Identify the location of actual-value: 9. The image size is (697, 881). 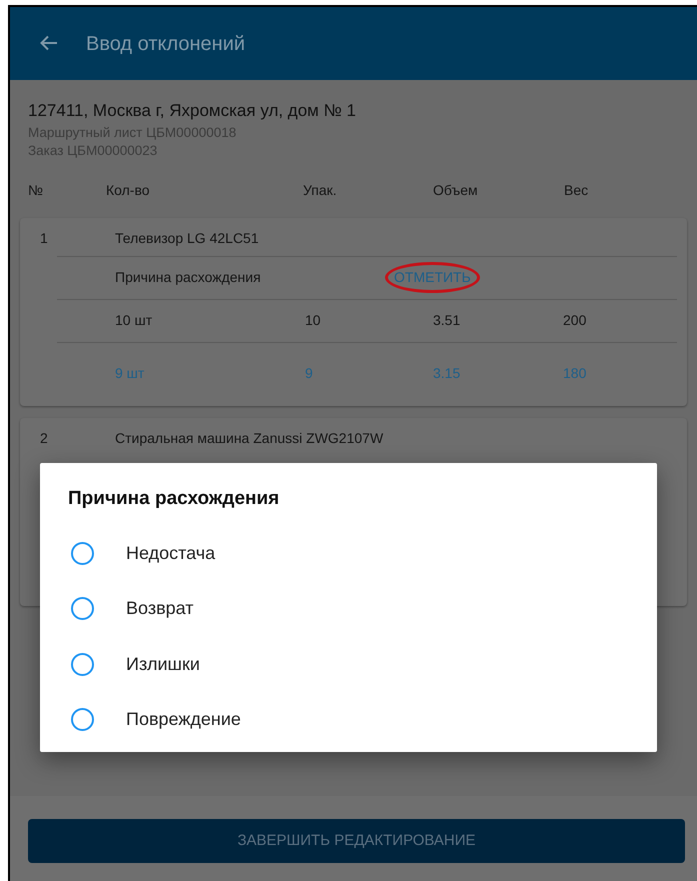
(309, 373).